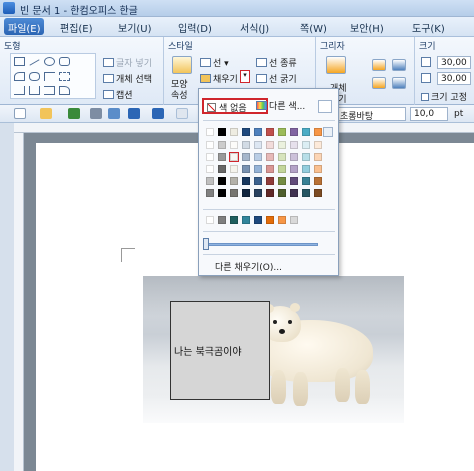 This screenshot has width=474, height=471. What do you see at coordinates (64, 76) in the screenshot?
I see `freeform-shape-icon` at bounding box center [64, 76].